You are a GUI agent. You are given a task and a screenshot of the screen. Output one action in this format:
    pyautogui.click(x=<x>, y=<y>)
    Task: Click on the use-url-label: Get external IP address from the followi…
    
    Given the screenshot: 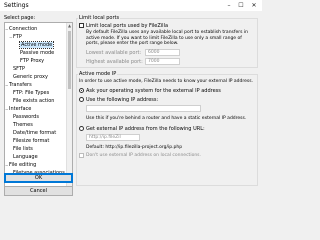 What is the action you would take?
    pyautogui.click(x=145, y=129)
    